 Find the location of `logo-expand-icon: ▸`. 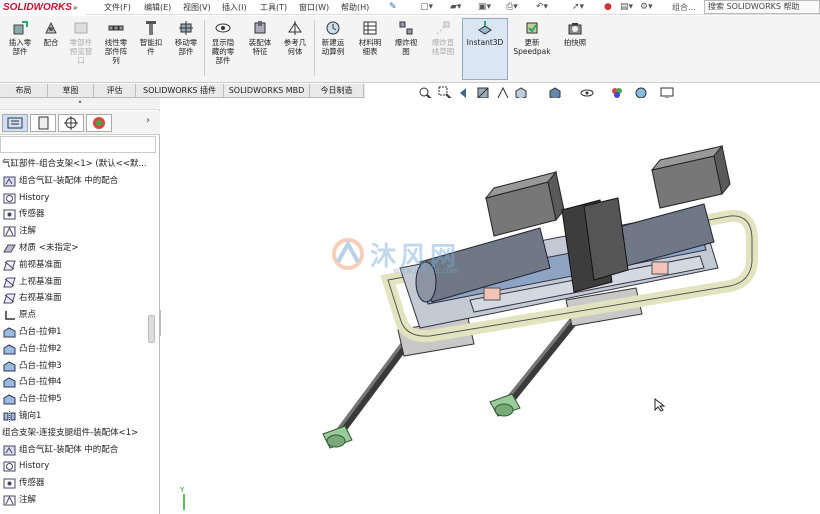

logo-expand-icon: ▸ is located at coordinates (76, 7).